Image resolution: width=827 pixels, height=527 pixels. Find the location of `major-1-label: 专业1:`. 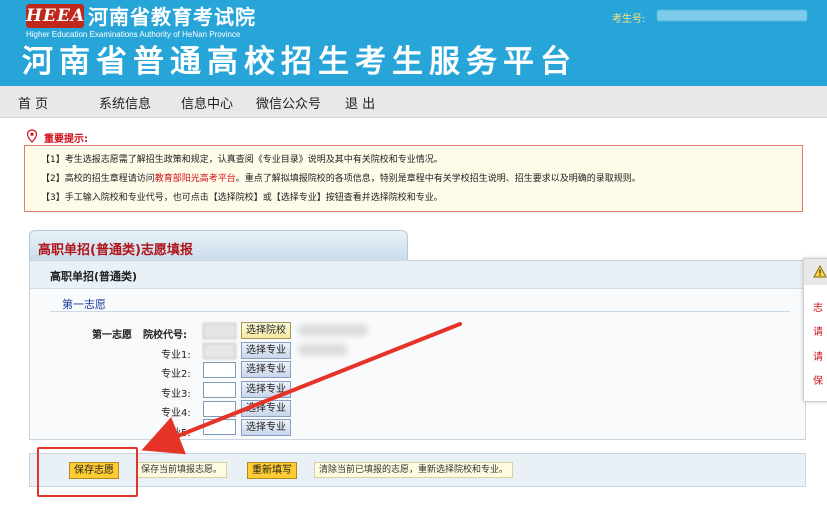

major-1-label: 专业1: is located at coordinates (176, 355).